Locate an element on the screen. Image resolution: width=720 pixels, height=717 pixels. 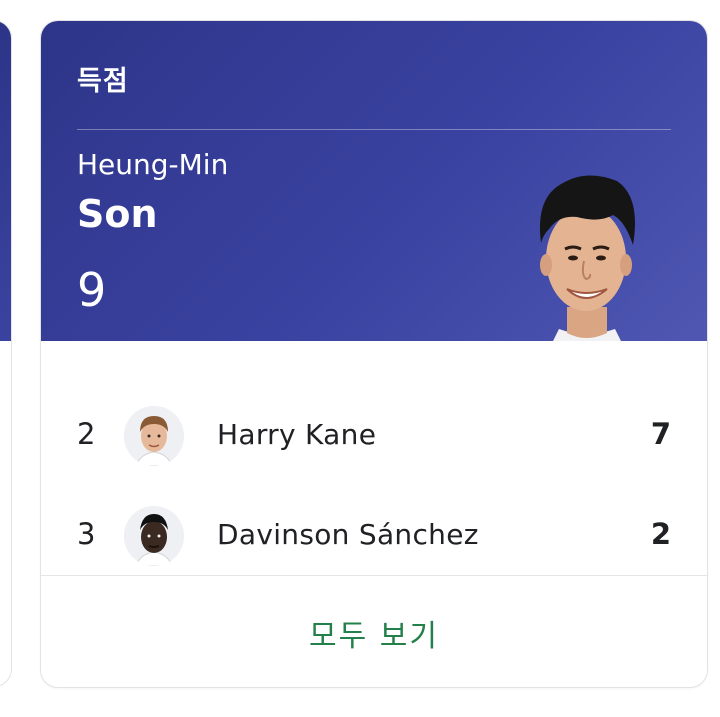
player-rank: 2 is located at coordinates (86, 434).